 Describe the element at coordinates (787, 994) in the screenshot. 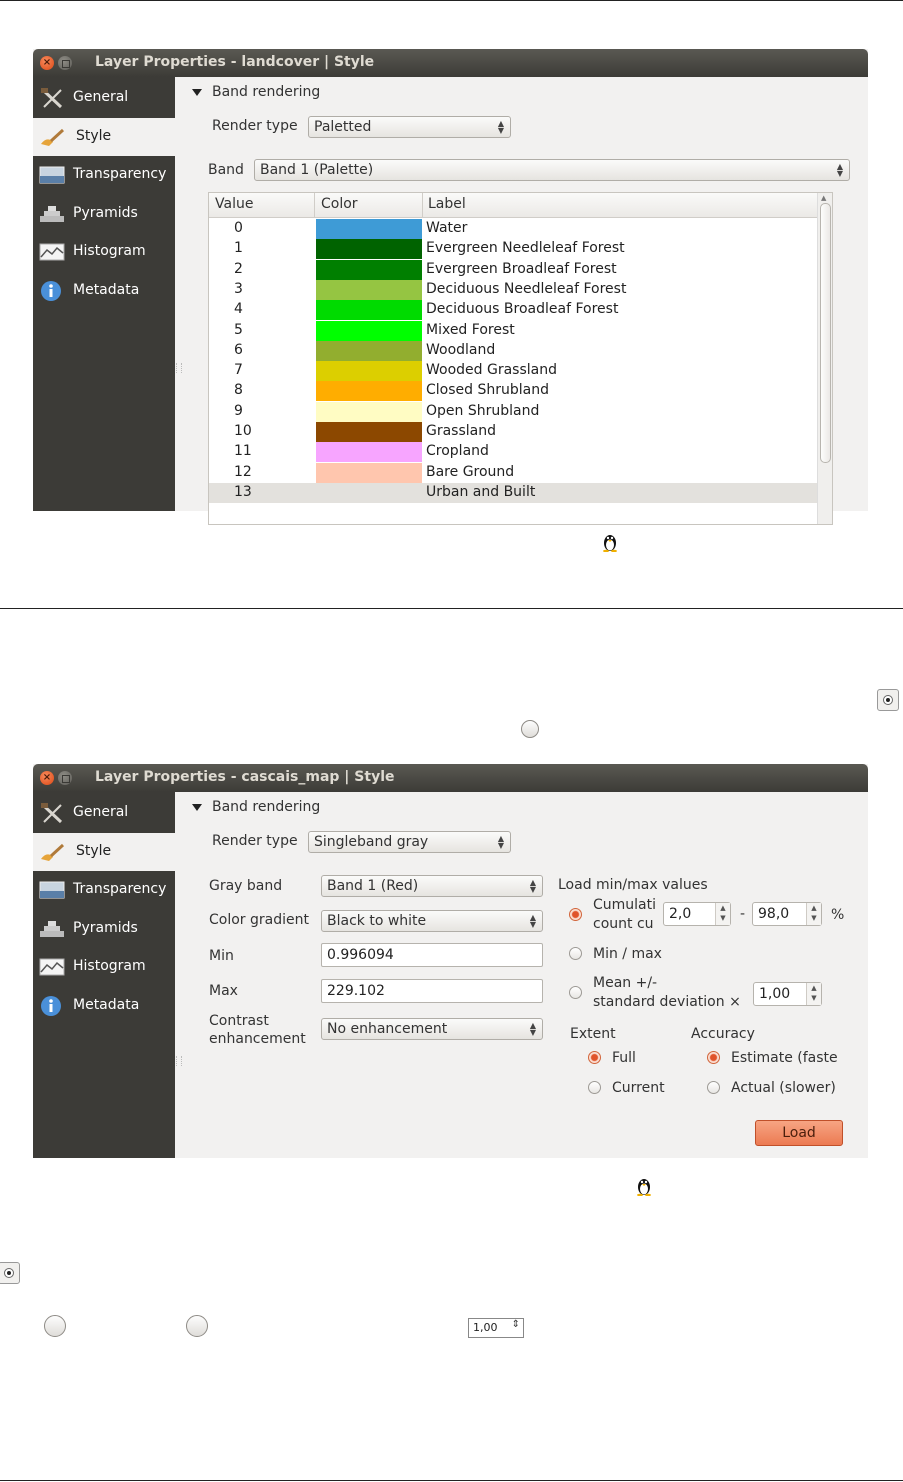

I see `stddev-spinbox: 1,00 ▲ ▼` at that location.